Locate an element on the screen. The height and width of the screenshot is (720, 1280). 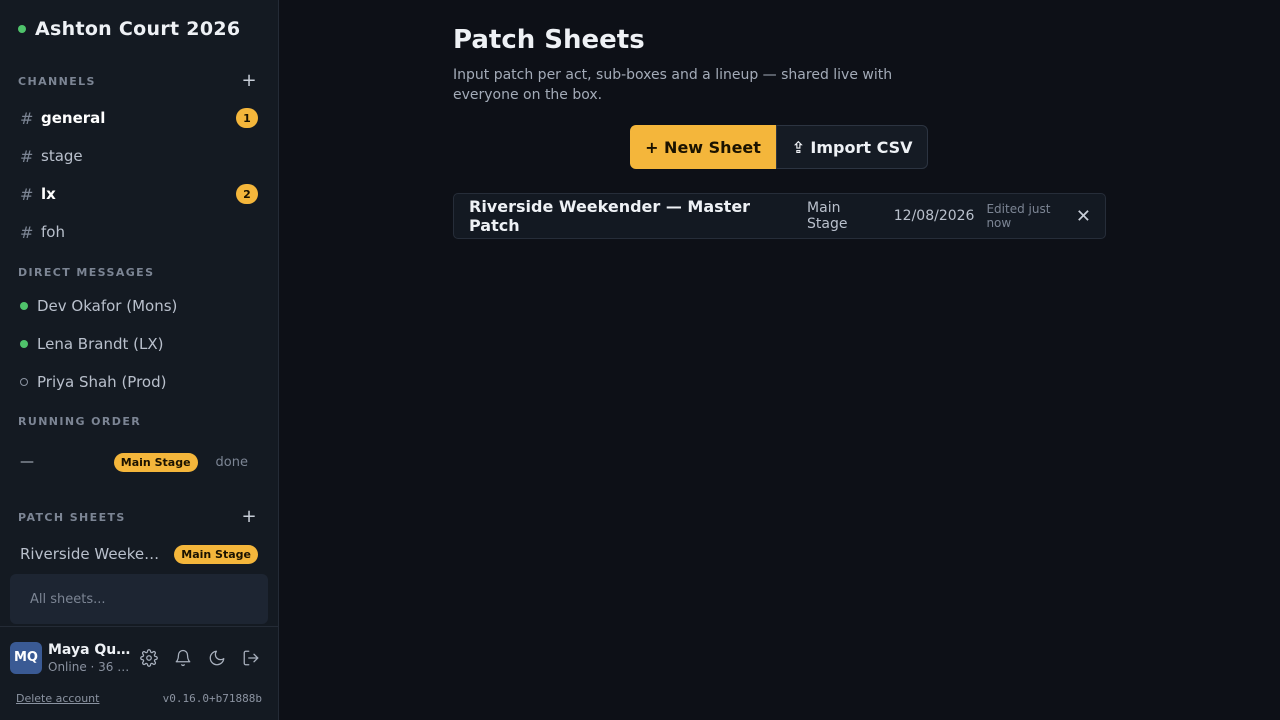
workspace-name: Ashton Court 2026 is located at coordinates (138, 29).